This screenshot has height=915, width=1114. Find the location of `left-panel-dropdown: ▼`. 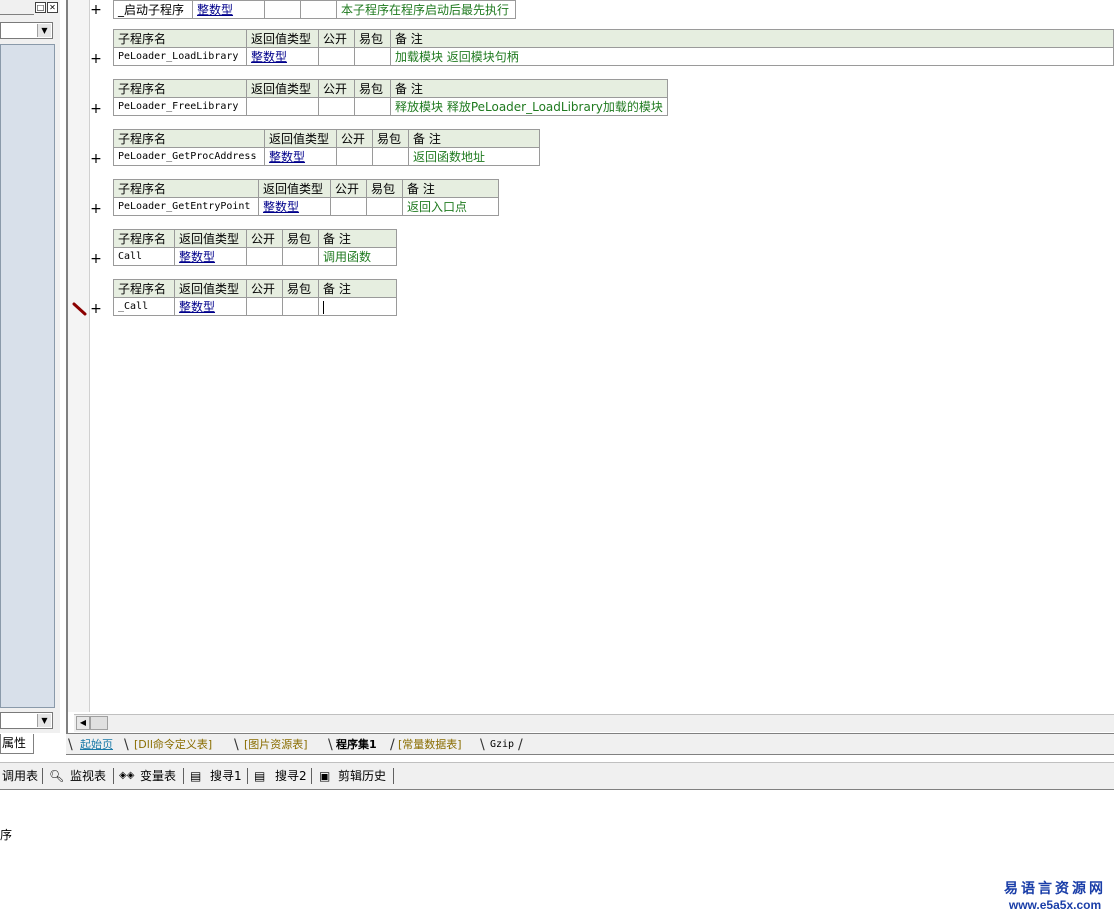

left-panel-dropdown: ▼ is located at coordinates (26, 30).